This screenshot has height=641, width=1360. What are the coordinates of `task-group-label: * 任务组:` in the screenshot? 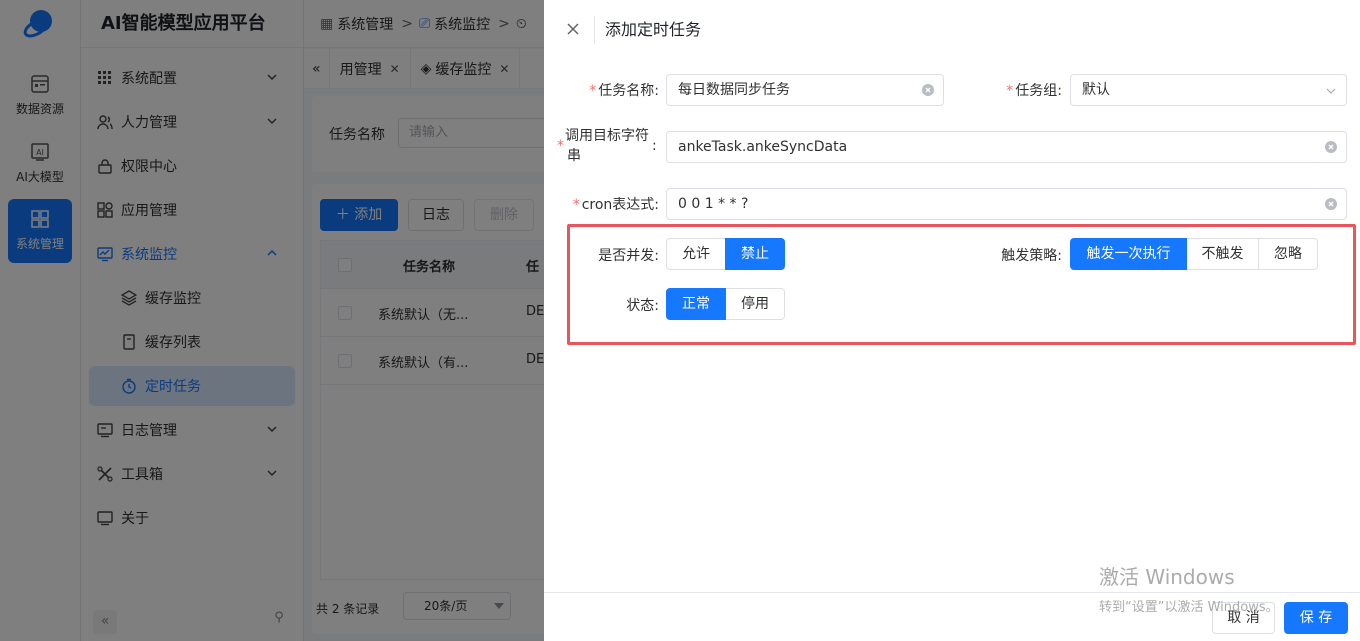 It's located at (1034, 91).